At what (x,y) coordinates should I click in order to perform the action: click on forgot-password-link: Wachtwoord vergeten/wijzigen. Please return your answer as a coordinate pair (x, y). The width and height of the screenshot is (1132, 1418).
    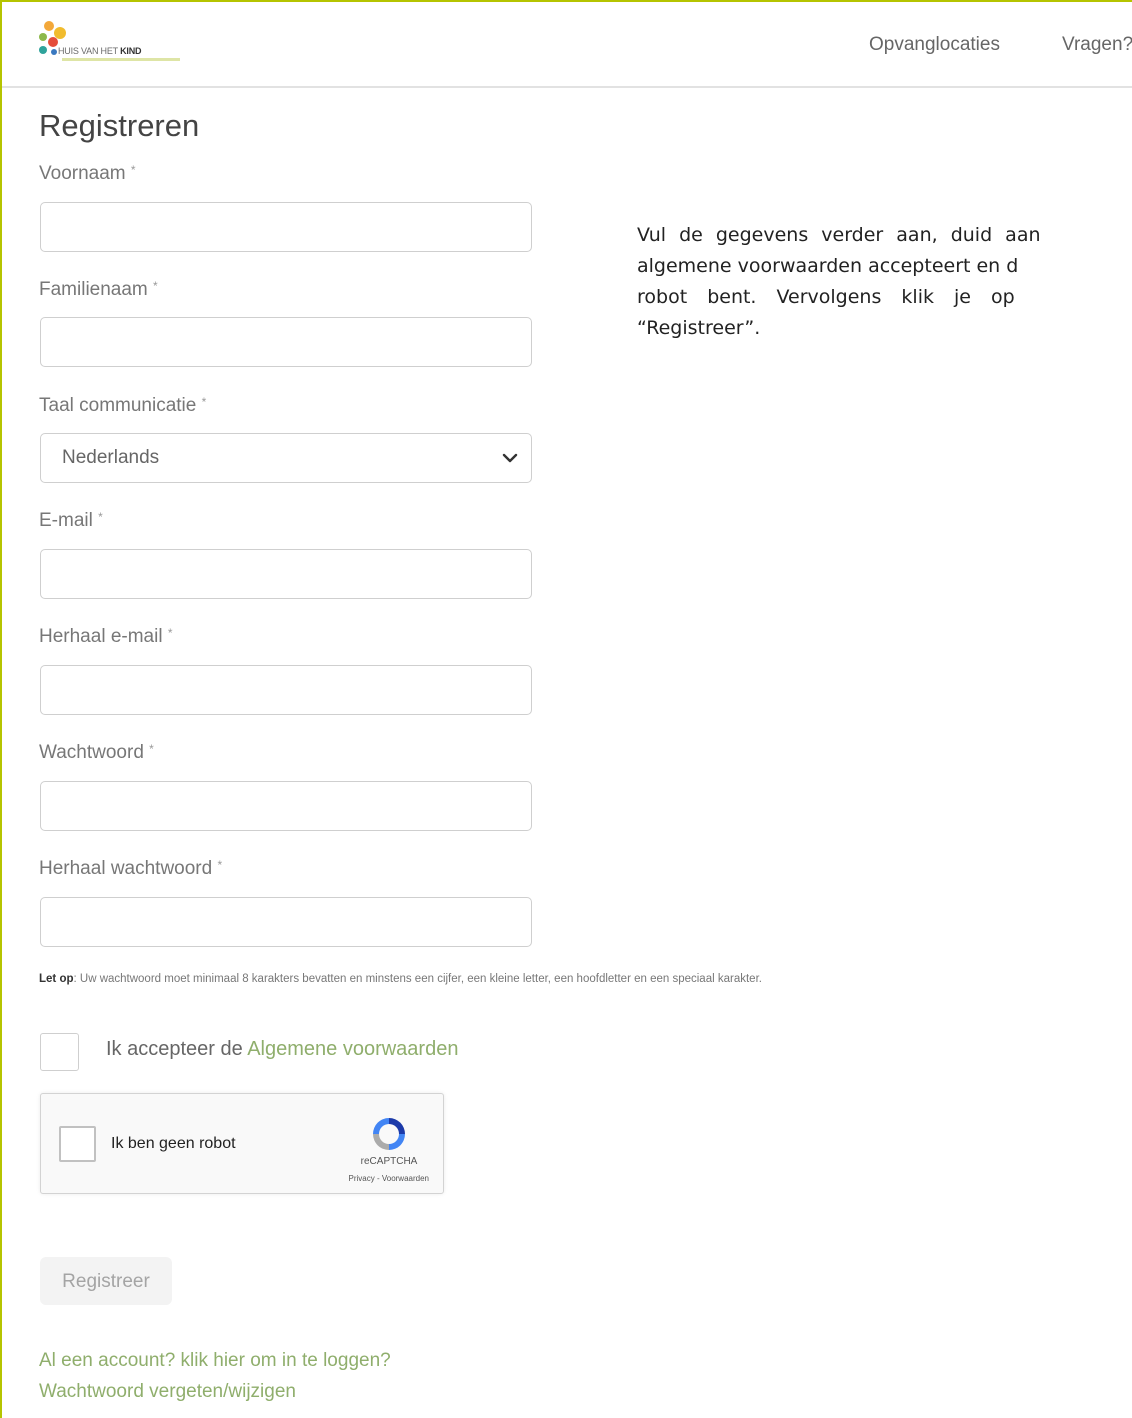
    Looking at the image, I should click on (167, 1392).